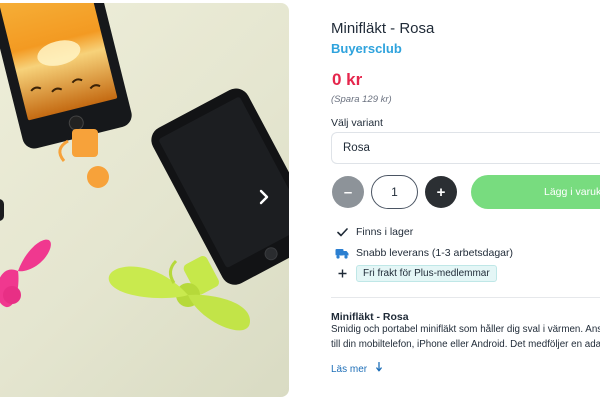 The height and width of the screenshot is (400, 600). I want to click on free-shipping-info: Fri frakt för Plus-medlemmar, so click(416, 273).